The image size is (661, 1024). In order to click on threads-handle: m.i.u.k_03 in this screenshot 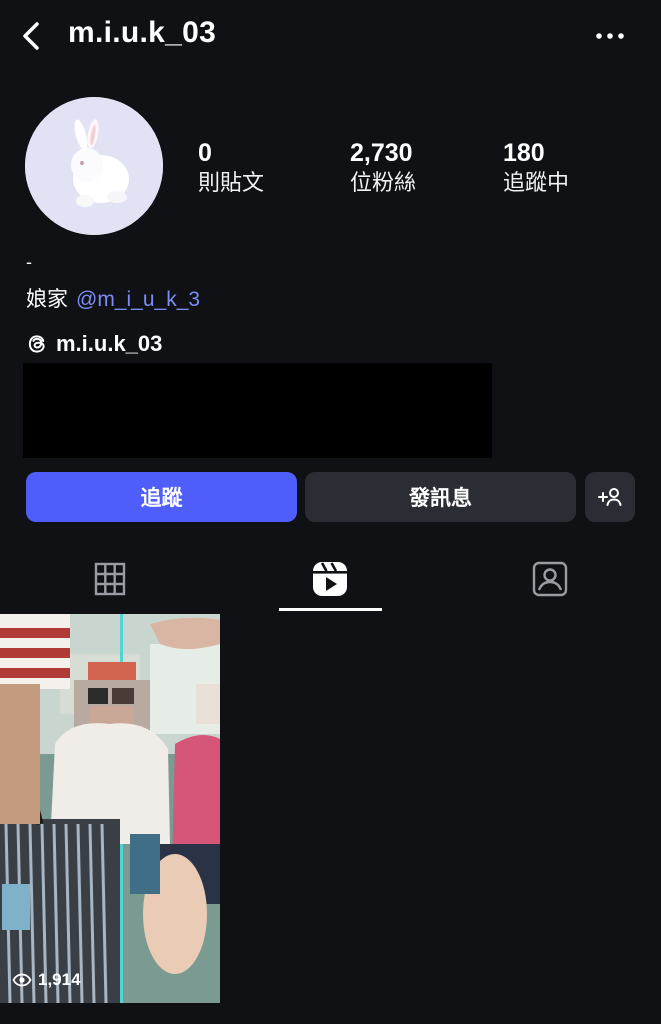, I will do `click(109, 343)`.